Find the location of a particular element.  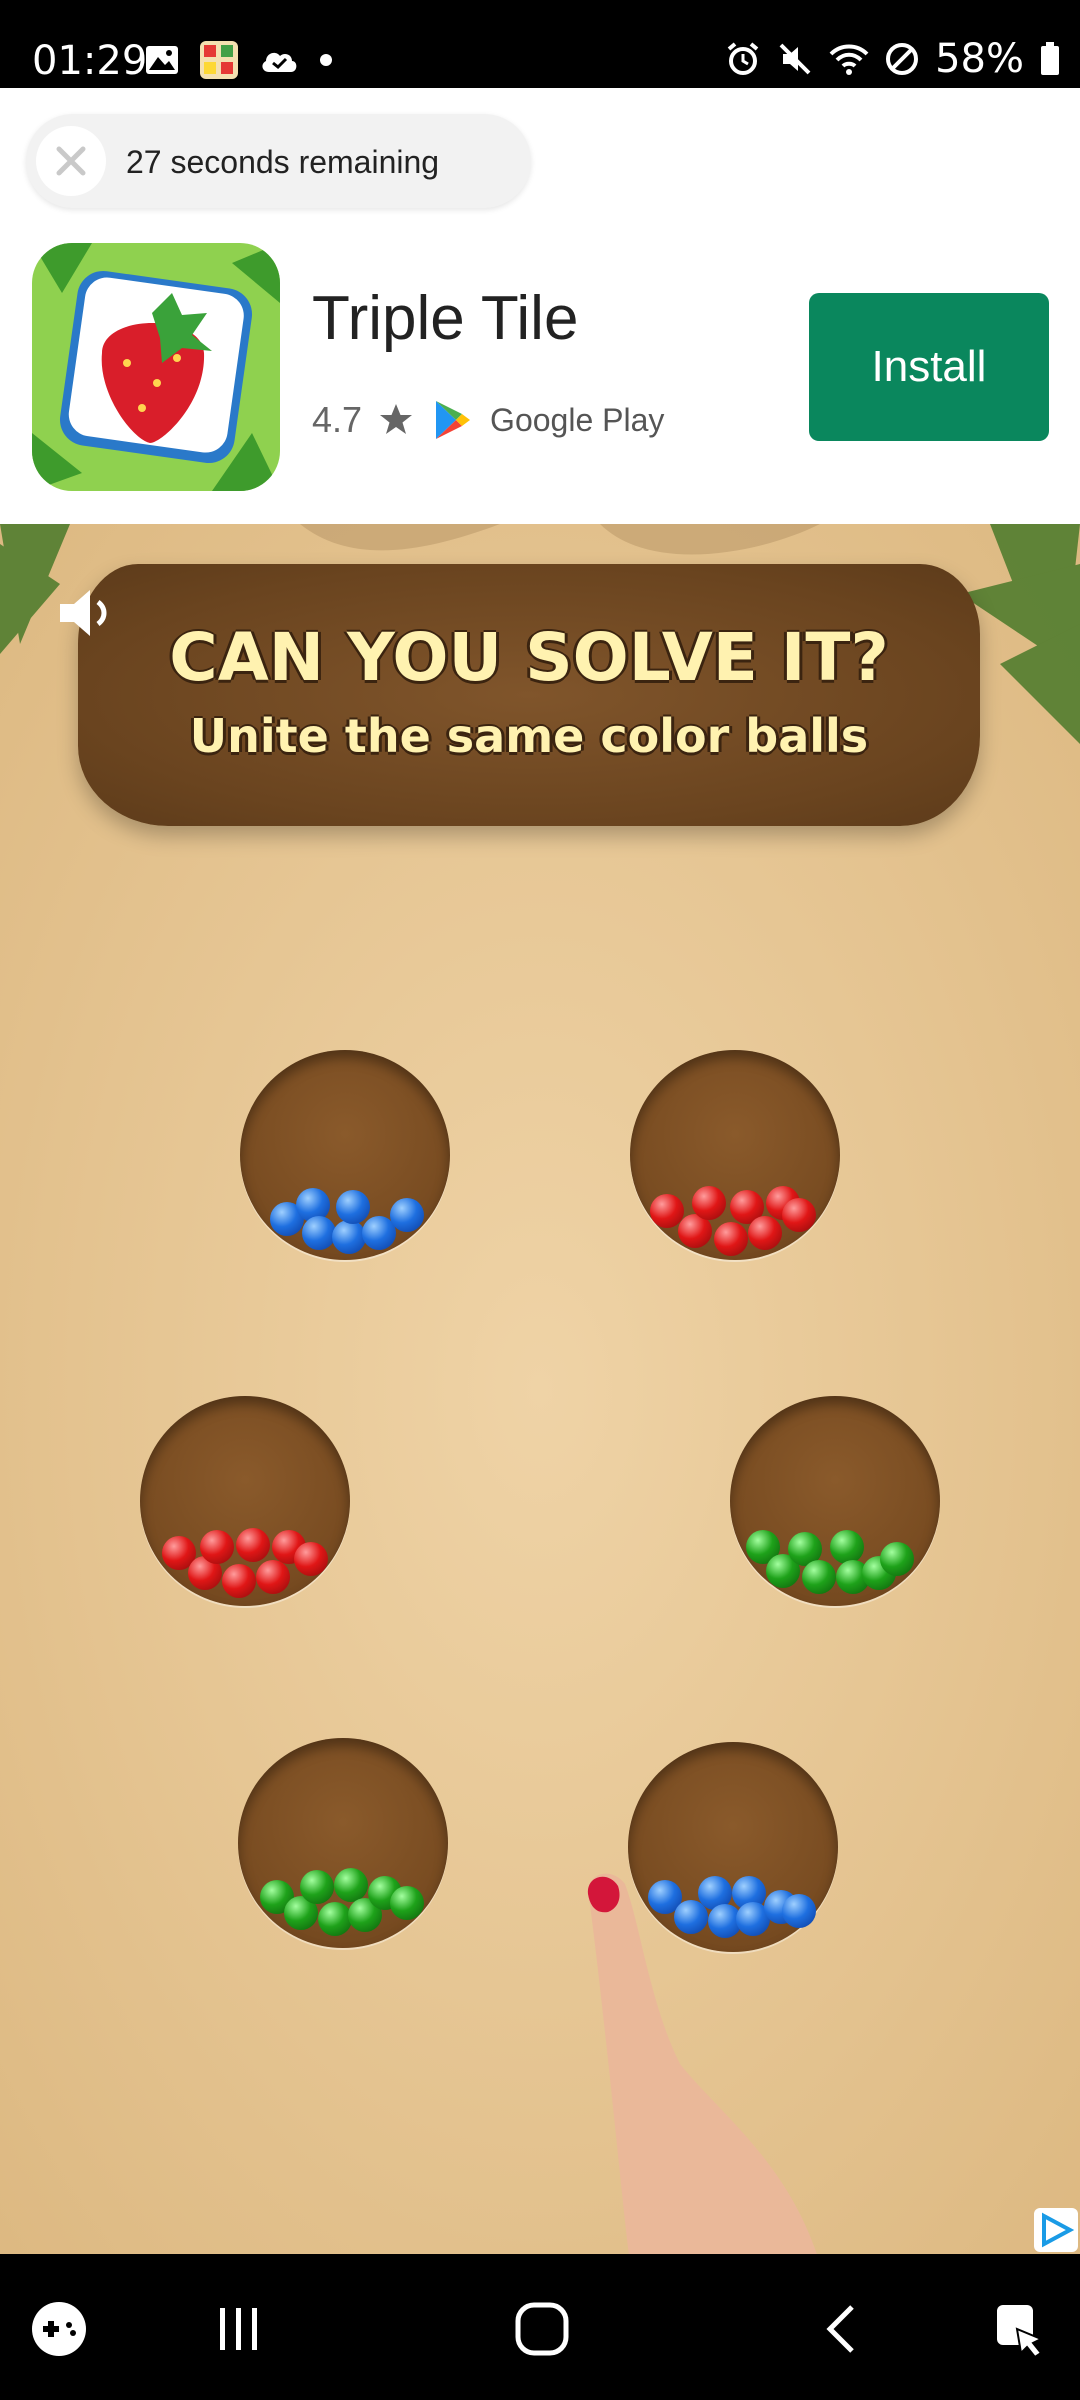

back-button is located at coordinates (843, 2329).